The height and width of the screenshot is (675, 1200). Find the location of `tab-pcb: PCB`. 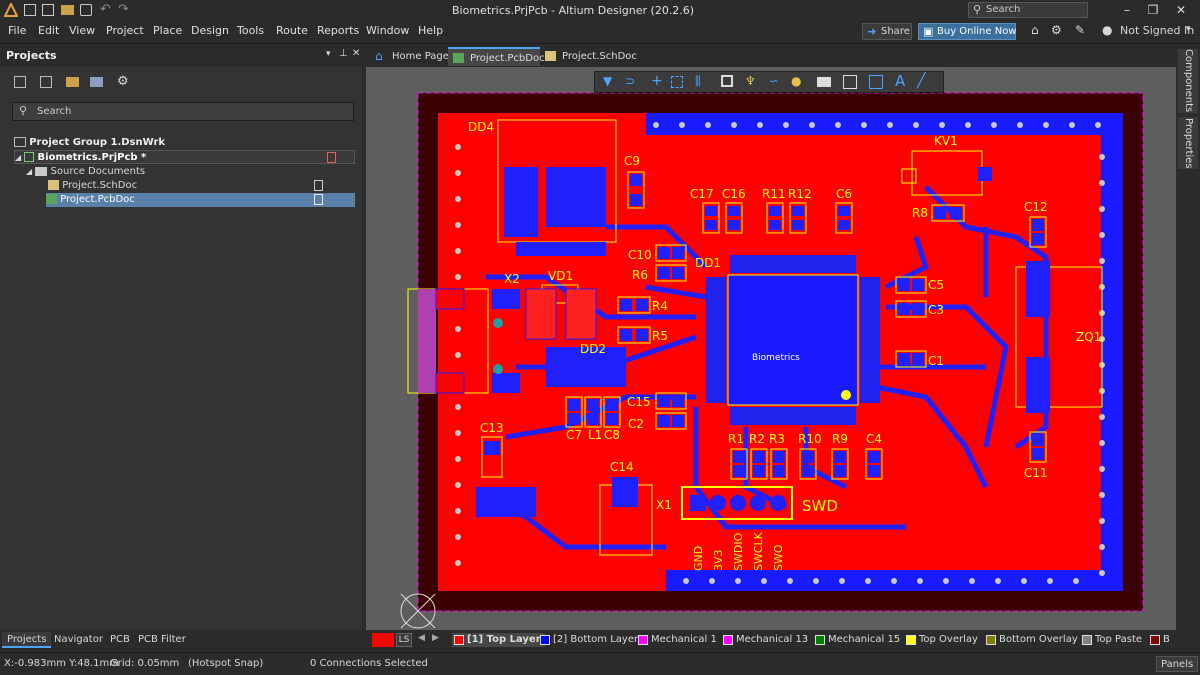

tab-pcb: PCB is located at coordinates (120, 640).